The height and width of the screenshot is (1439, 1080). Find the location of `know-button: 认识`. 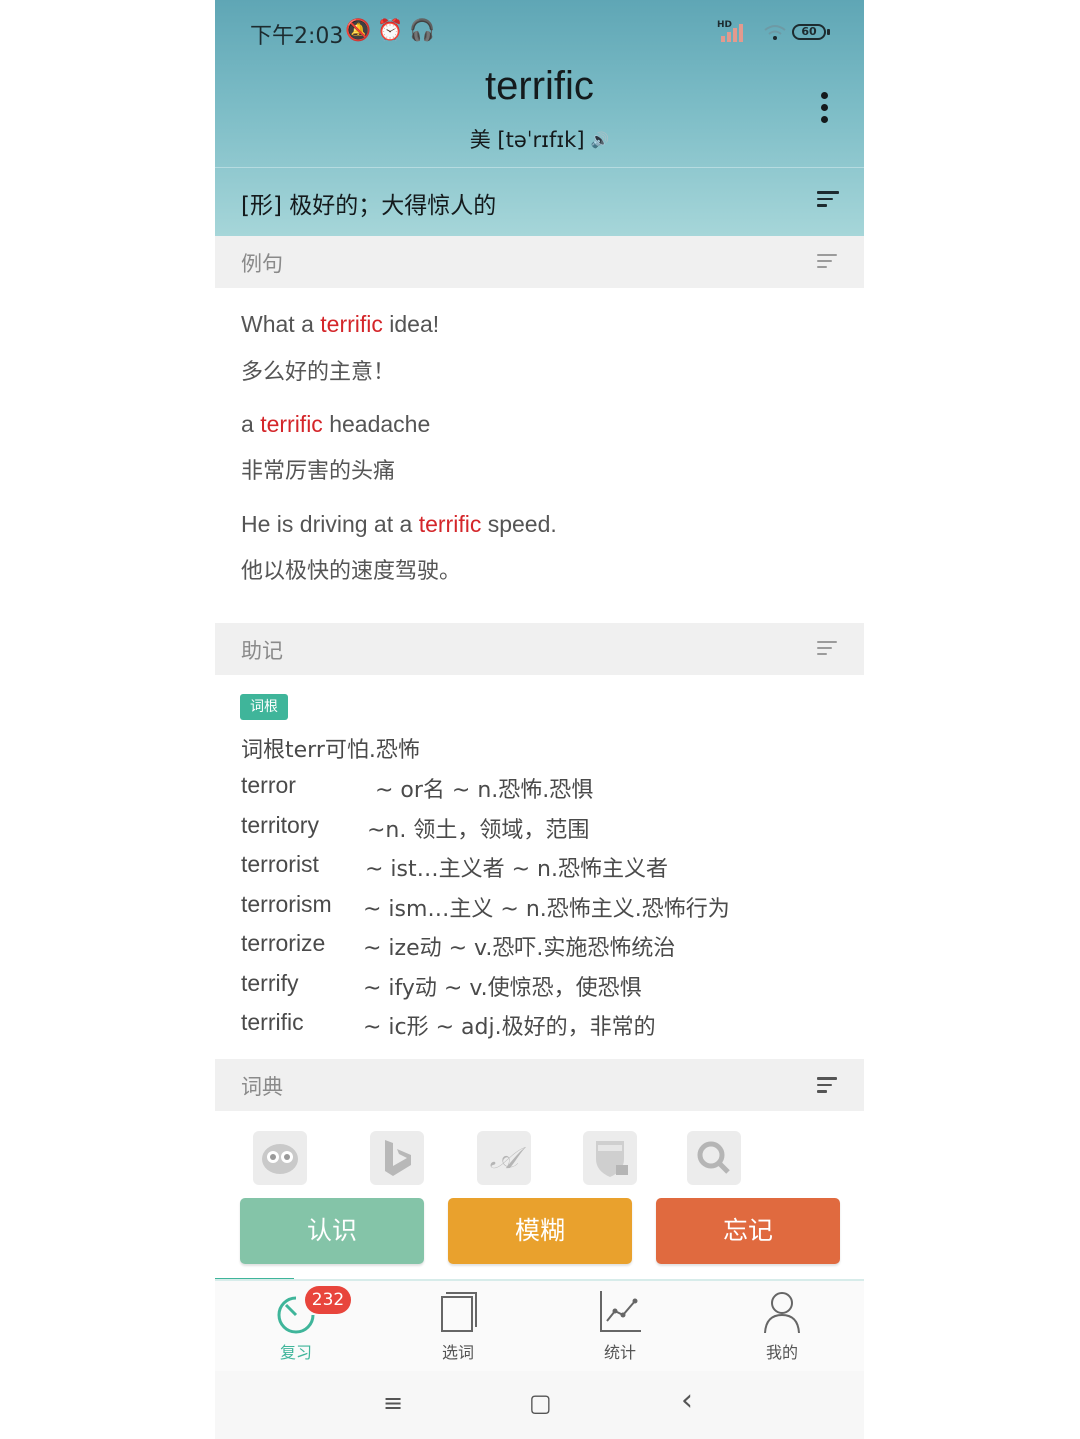

know-button: 认识 is located at coordinates (332, 1231).